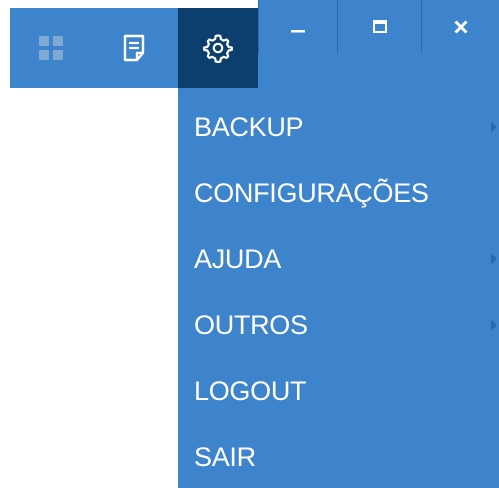  I want to click on dashboard-button, so click(51, 48).